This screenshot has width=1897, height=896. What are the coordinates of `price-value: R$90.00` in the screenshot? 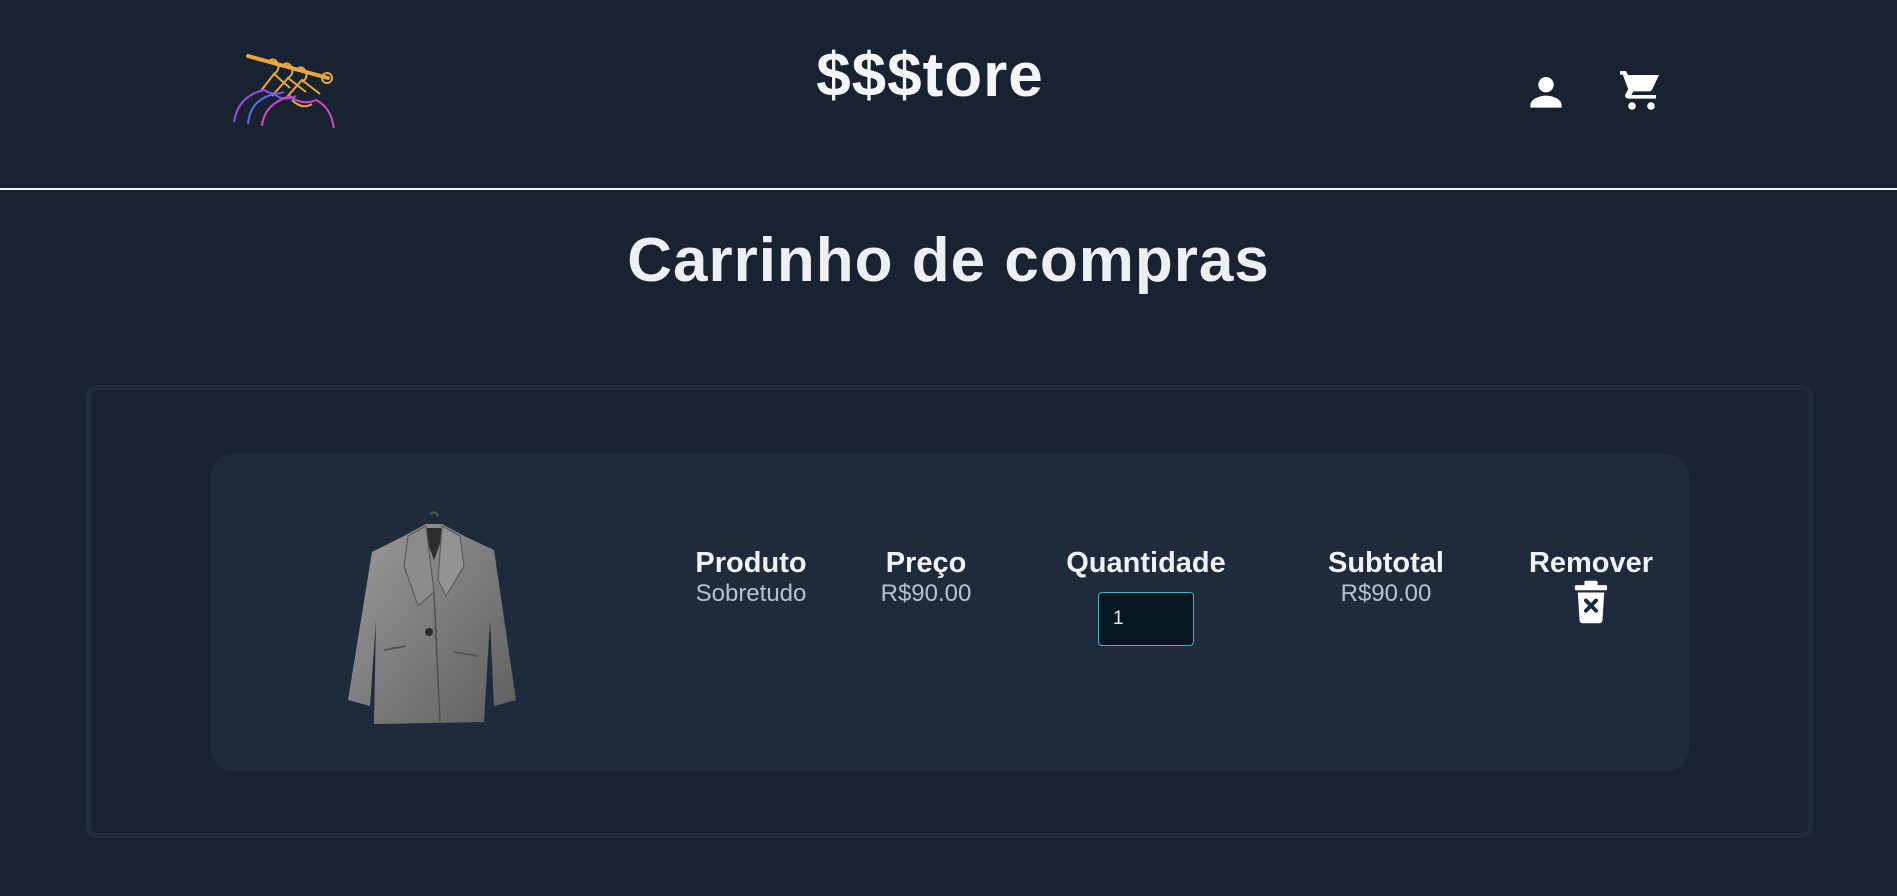 It's located at (926, 593).